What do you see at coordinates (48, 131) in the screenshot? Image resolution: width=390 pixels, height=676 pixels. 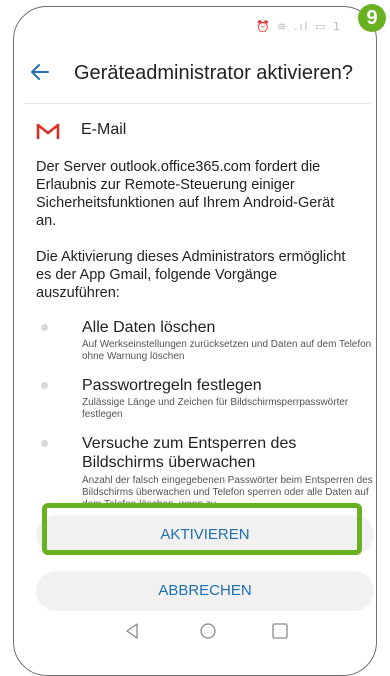 I see `gmail-icon` at bounding box center [48, 131].